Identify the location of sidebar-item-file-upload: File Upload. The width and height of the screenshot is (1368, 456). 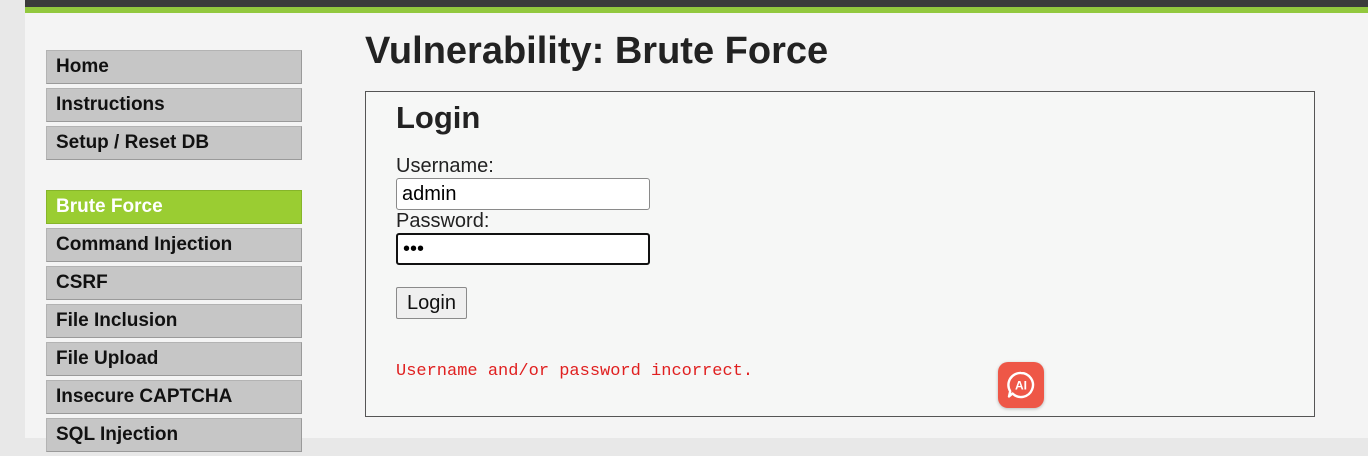
(174, 359).